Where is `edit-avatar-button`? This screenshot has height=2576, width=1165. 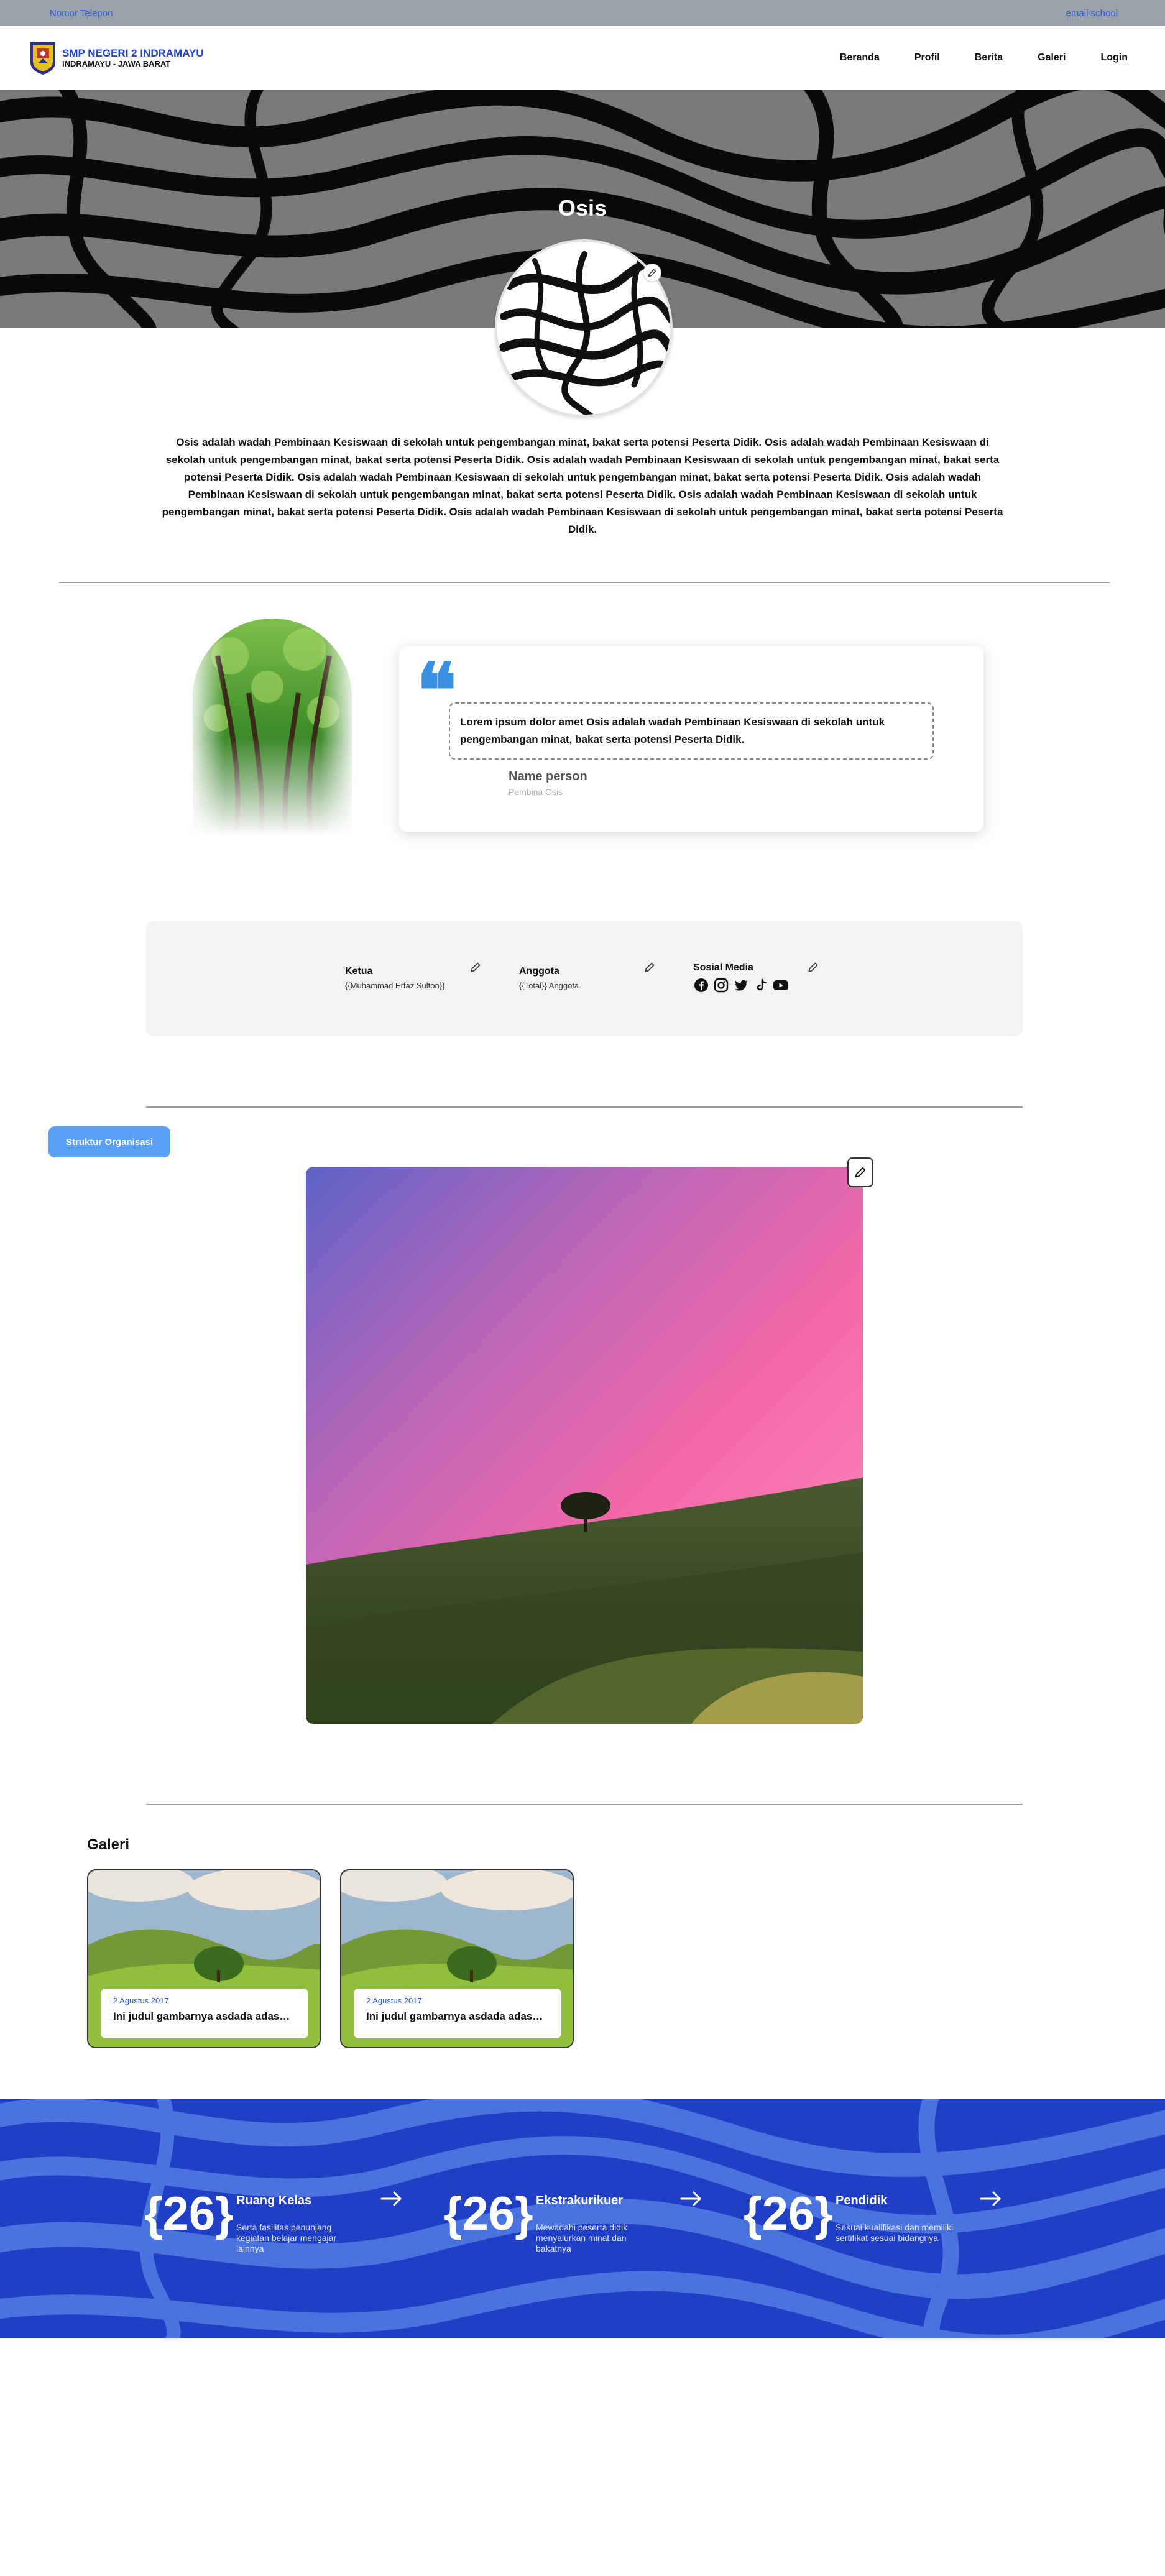
edit-avatar-button is located at coordinates (652, 273).